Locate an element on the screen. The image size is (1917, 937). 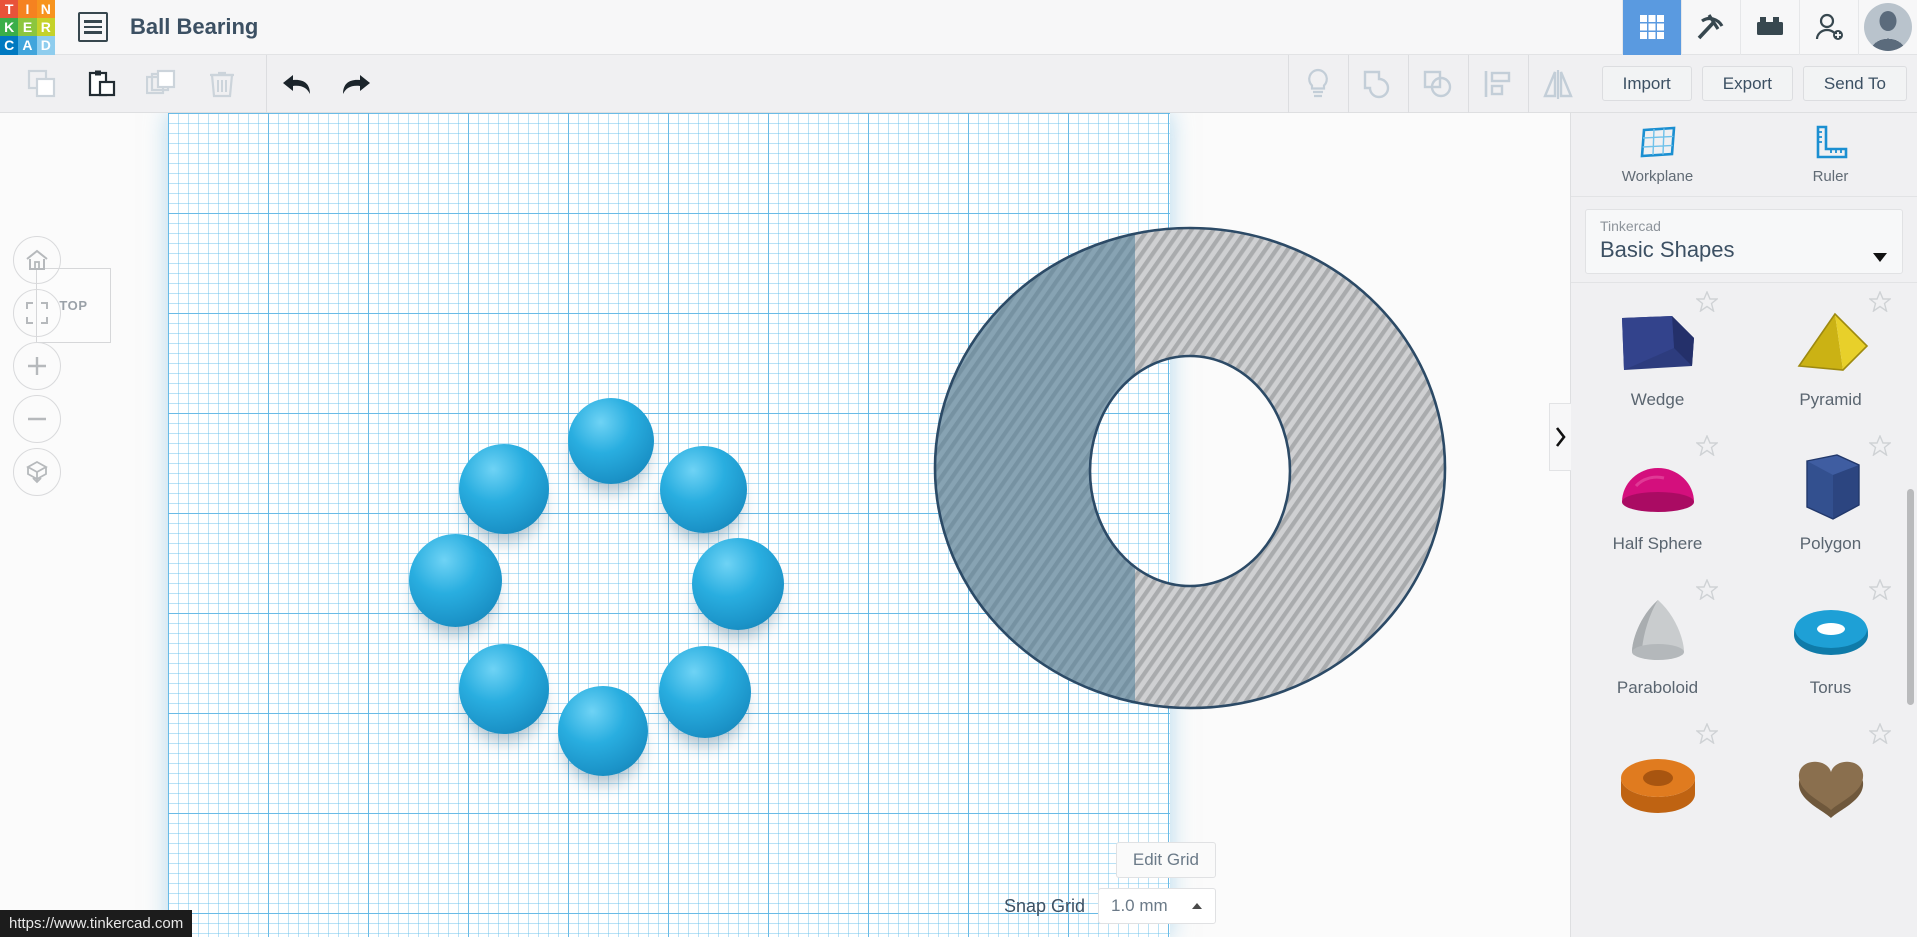
shape-item-polygon: Polygon is located at coordinates (1830, 499).